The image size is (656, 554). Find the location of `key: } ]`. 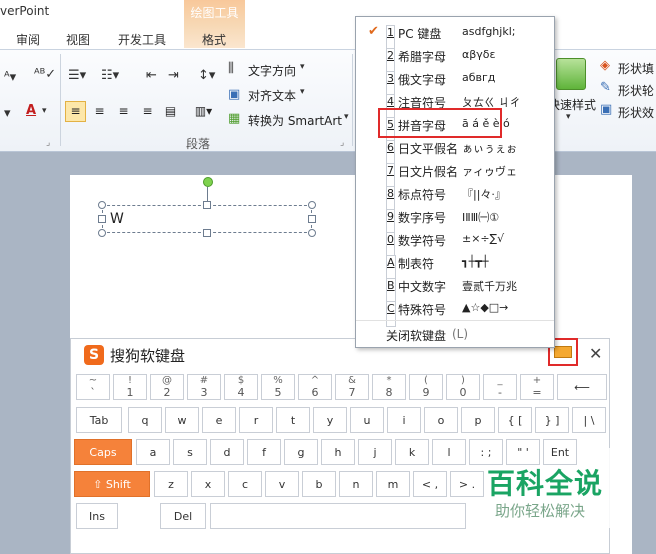

key: } ] is located at coordinates (552, 420).